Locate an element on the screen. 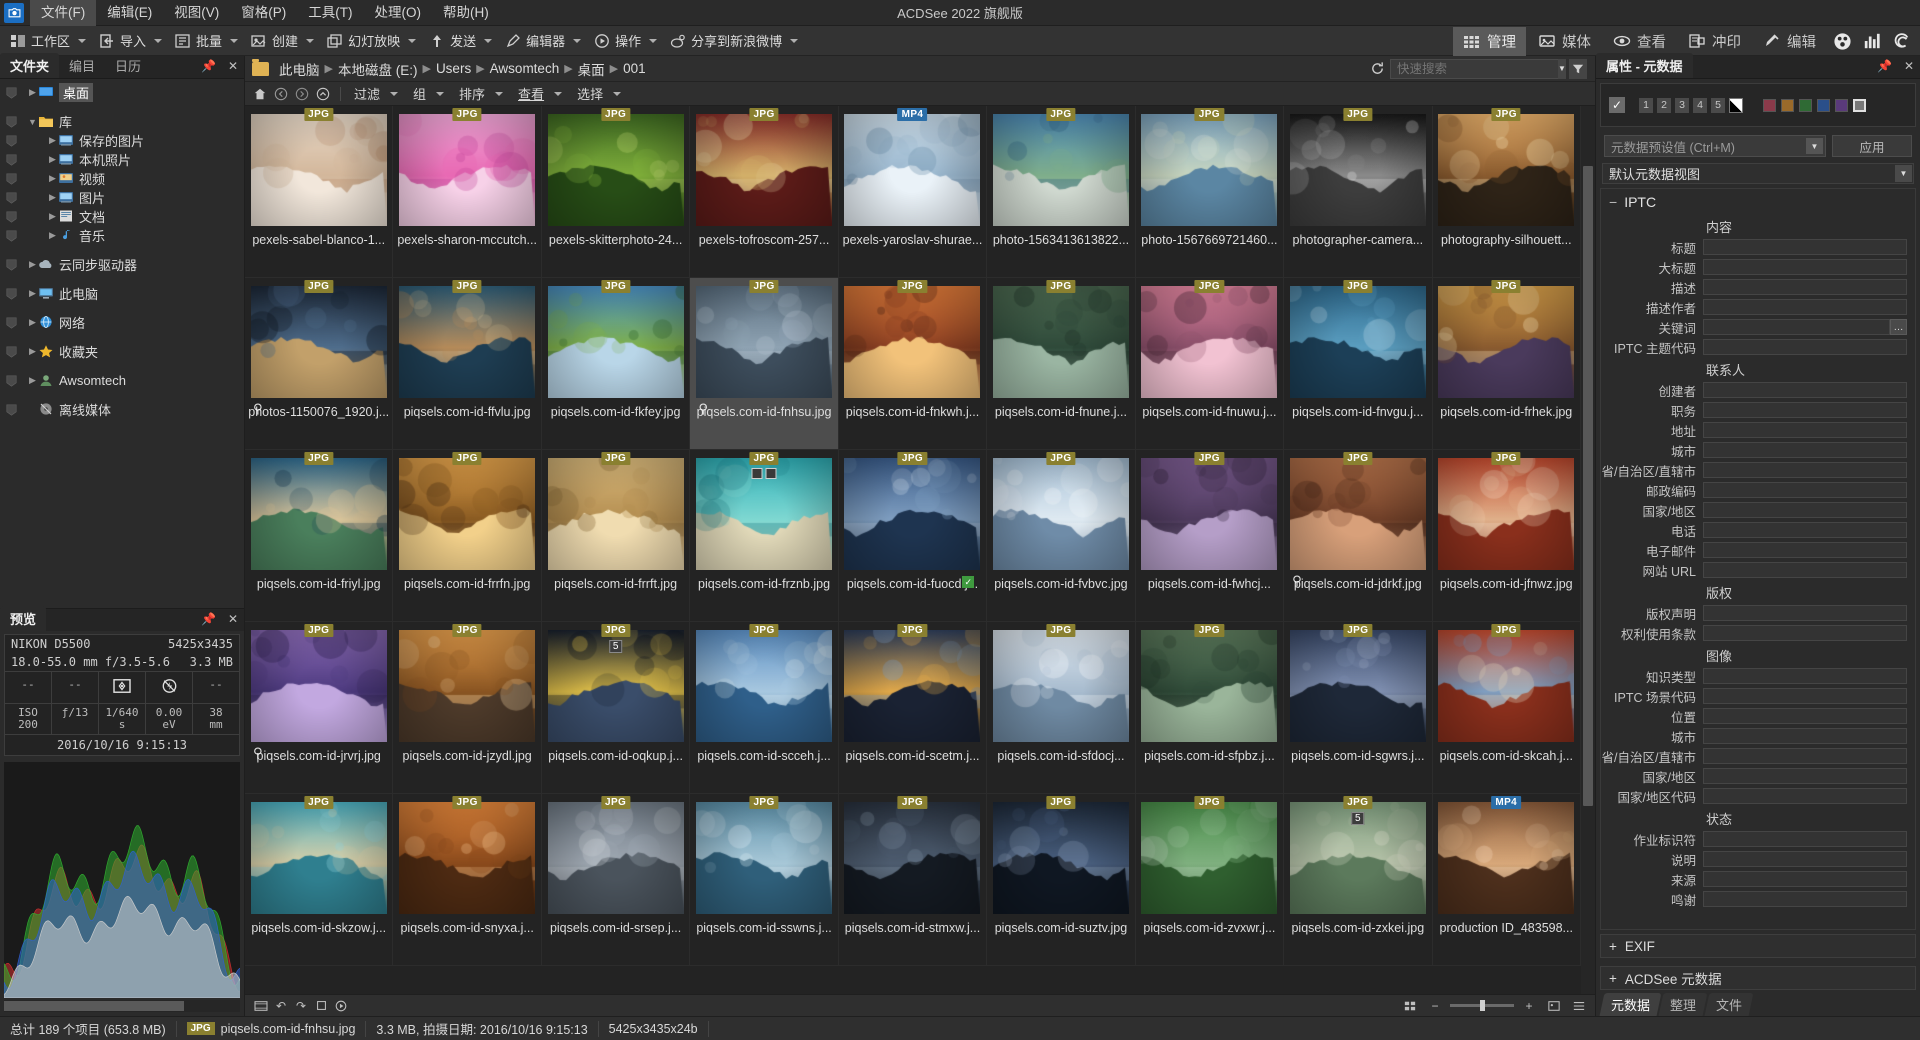  section-header-IPTC: − IPTC is located at coordinates (1758, 202).